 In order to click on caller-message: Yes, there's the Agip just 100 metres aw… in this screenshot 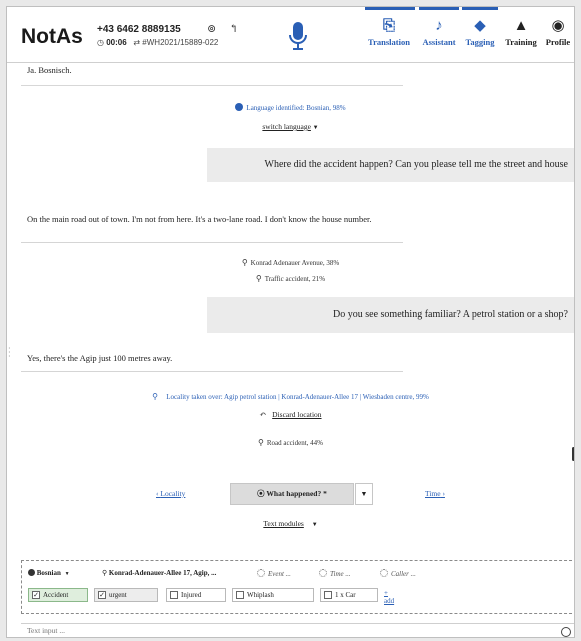, I will do `click(212, 358)`.